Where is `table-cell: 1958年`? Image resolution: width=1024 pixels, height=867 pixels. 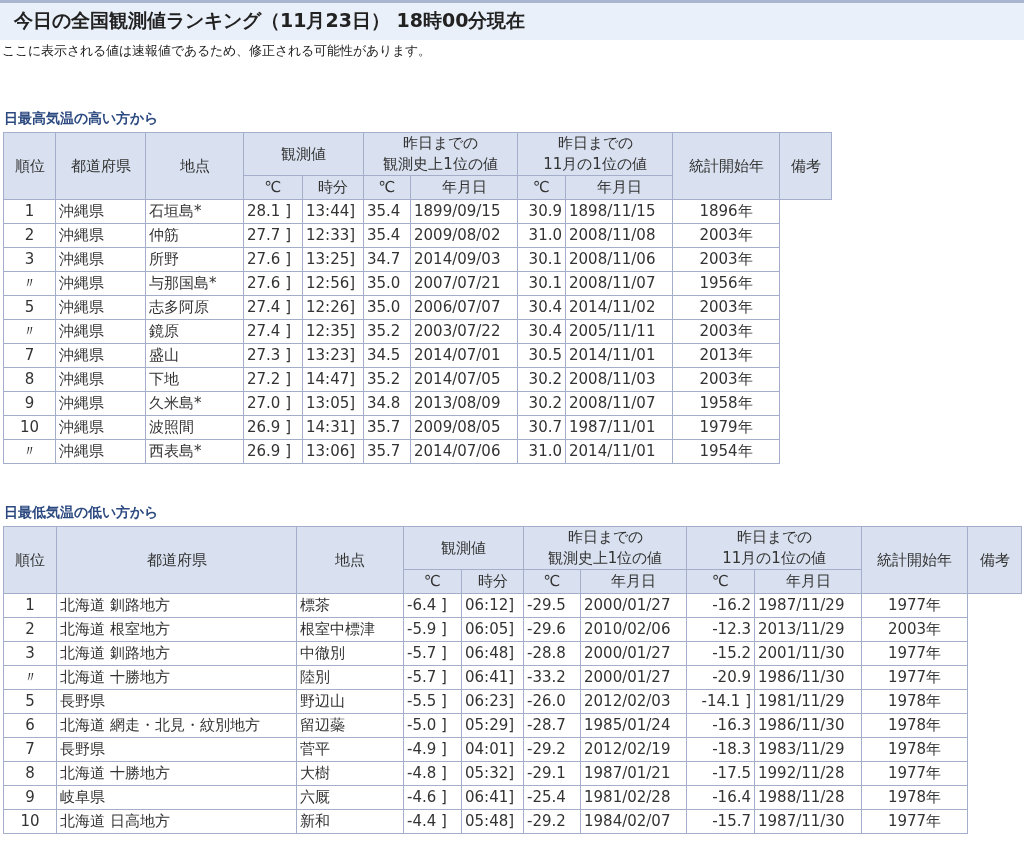
table-cell: 1958年 is located at coordinates (726, 403).